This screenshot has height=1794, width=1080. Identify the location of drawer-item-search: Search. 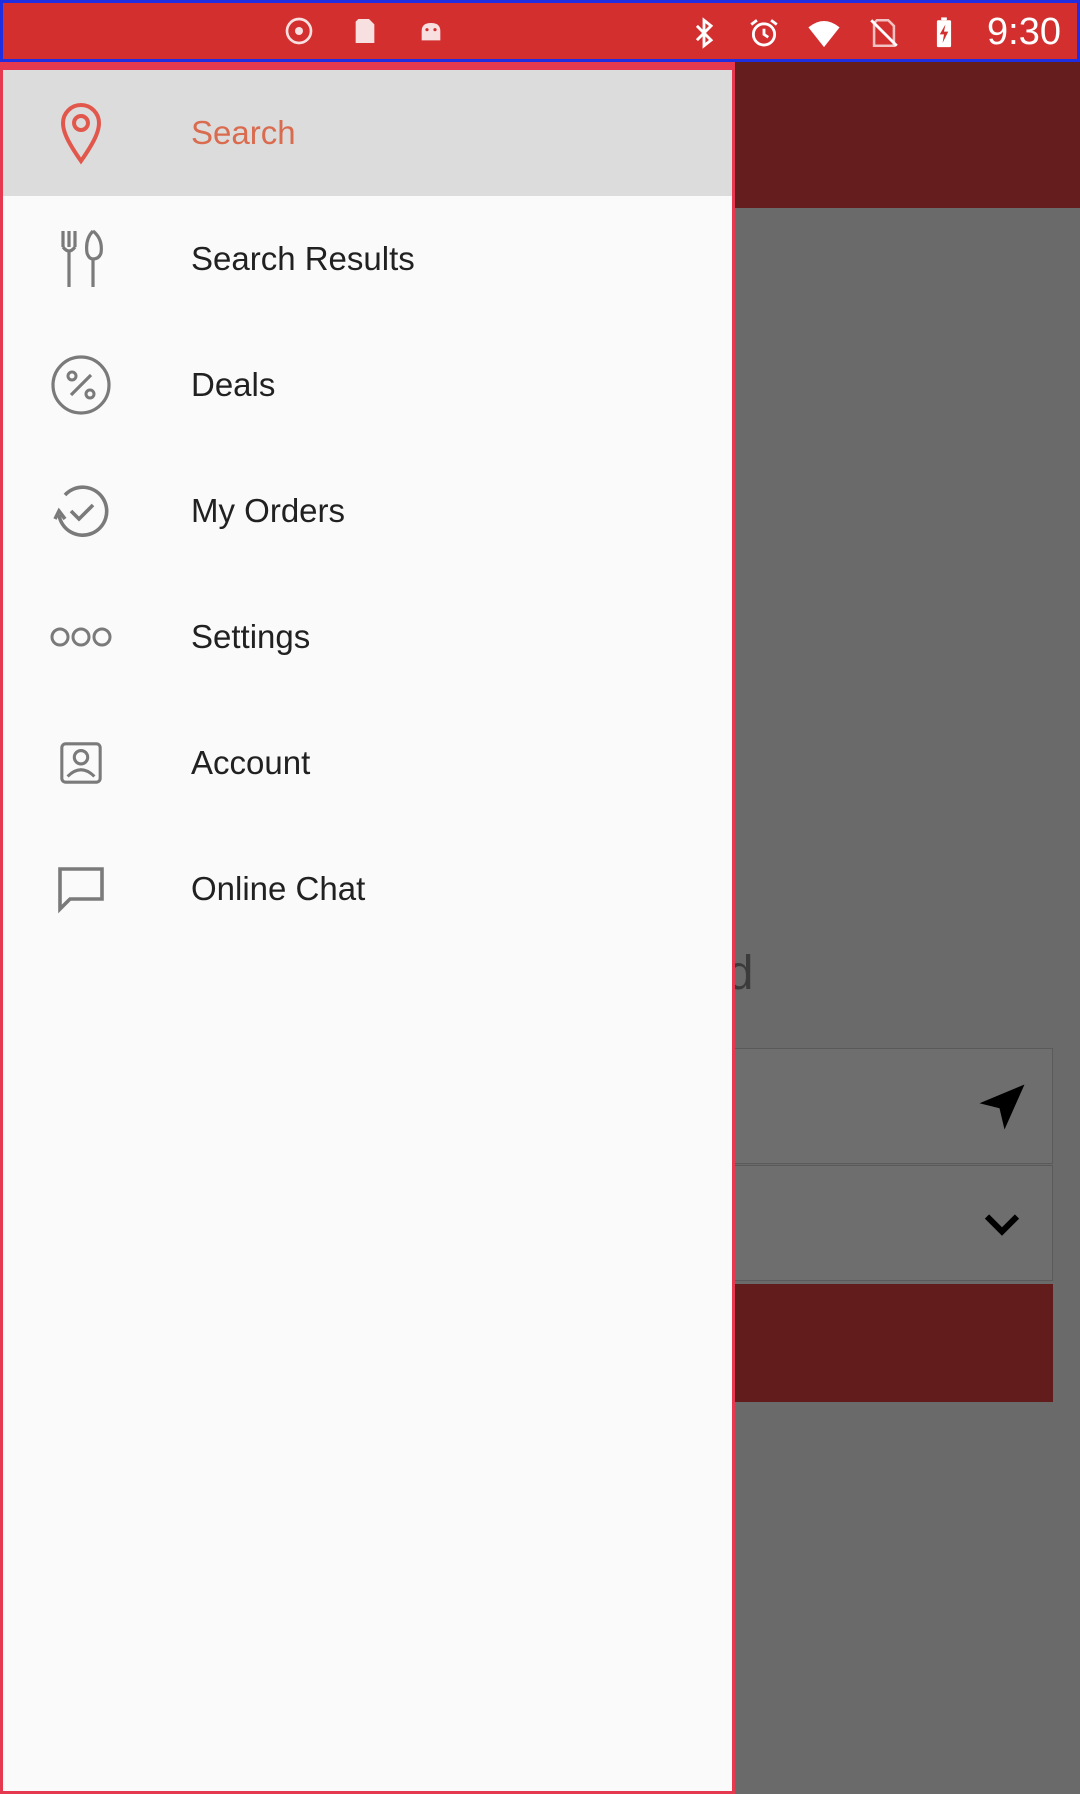
(367, 133).